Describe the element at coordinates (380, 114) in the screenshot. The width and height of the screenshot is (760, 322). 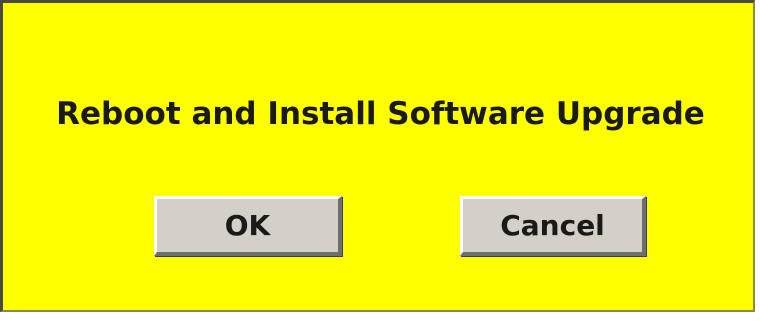
I see `dialog-message: Reboot and Install Software Upgrade` at that location.